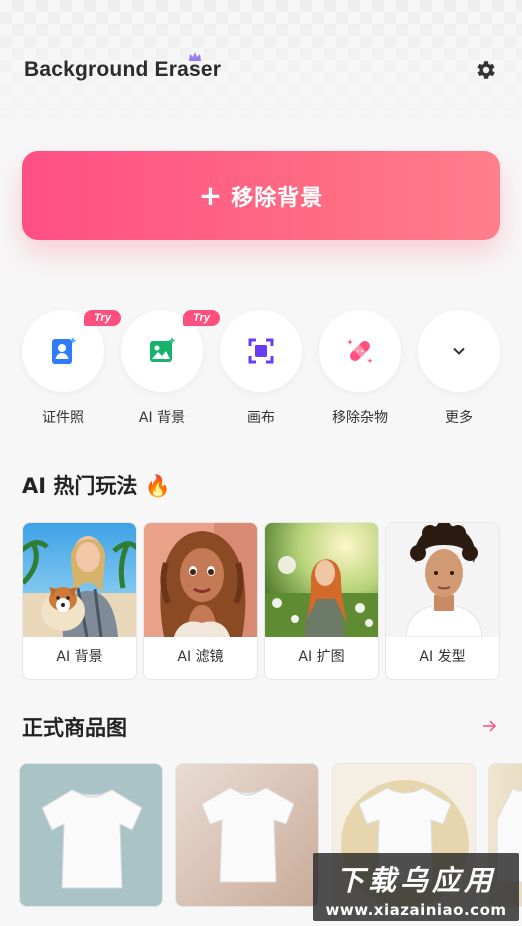 Image resolution: width=522 pixels, height=926 pixels. What do you see at coordinates (459, 368) in the screenshot?
I see `tool-more: 更多` at bounding box center [459, 368].